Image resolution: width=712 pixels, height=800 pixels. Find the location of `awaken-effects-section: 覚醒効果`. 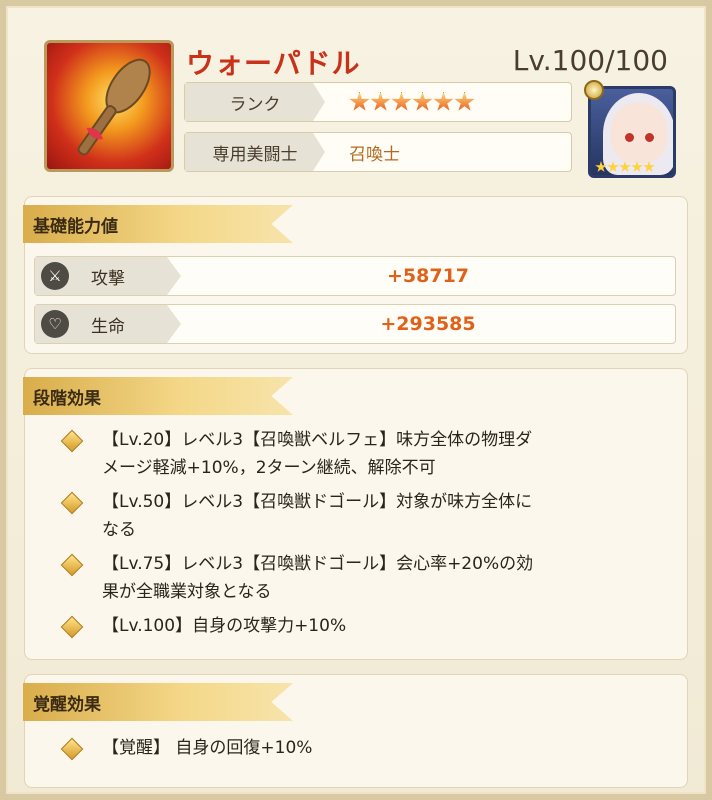

awaken-effects-section: 覚醒効果 is located at coordinates (355, 731).